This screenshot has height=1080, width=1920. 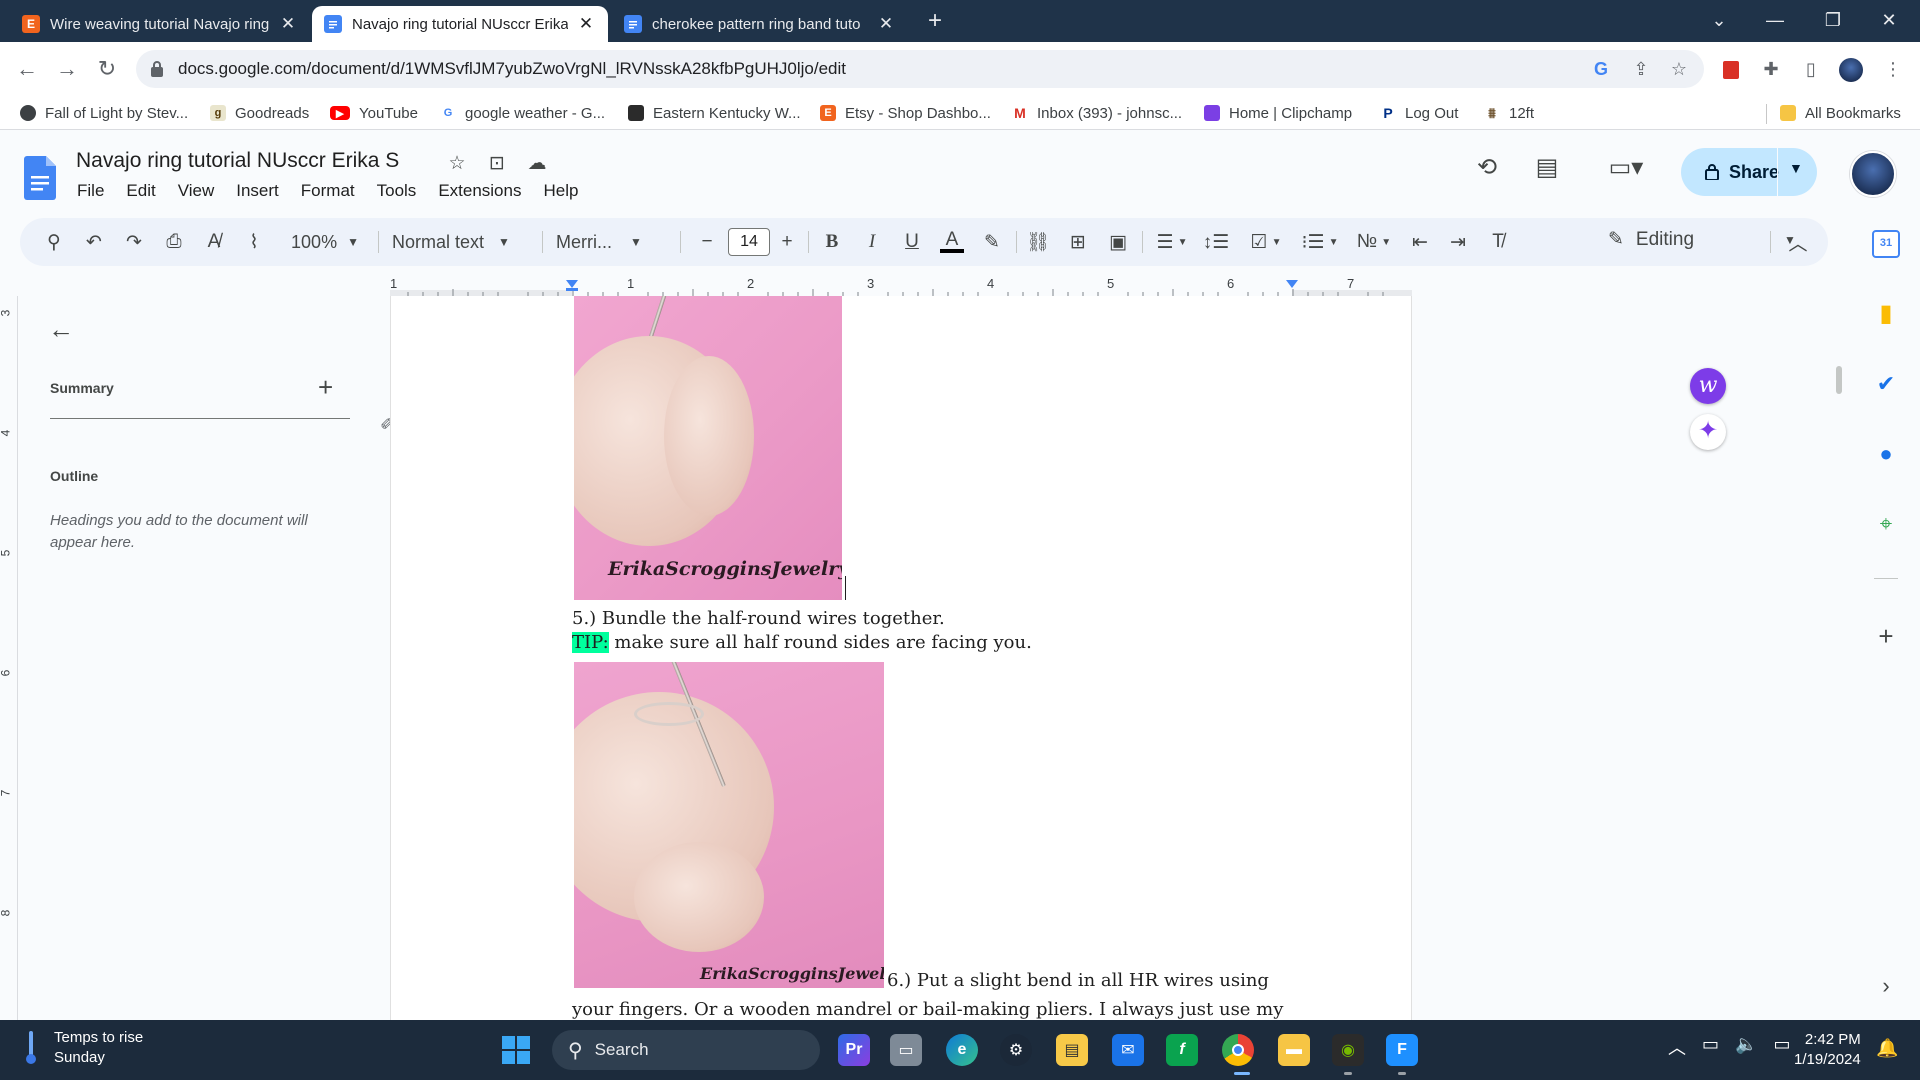 I want to click on add-addon-icon: +, so click(x=1886, y=636).